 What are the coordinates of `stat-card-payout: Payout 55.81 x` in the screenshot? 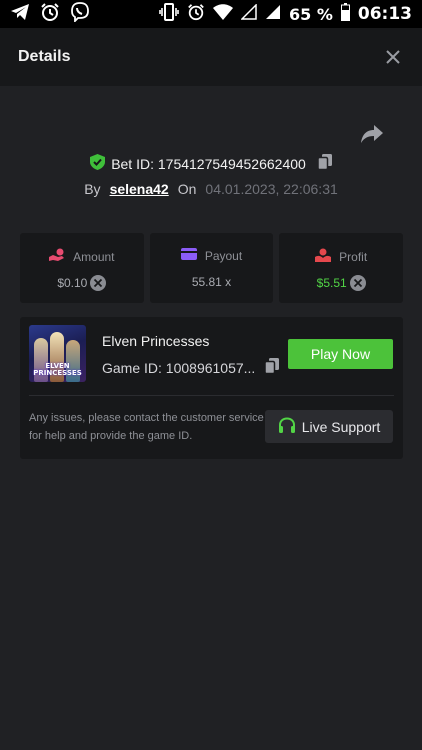 It's located at (211, 268).